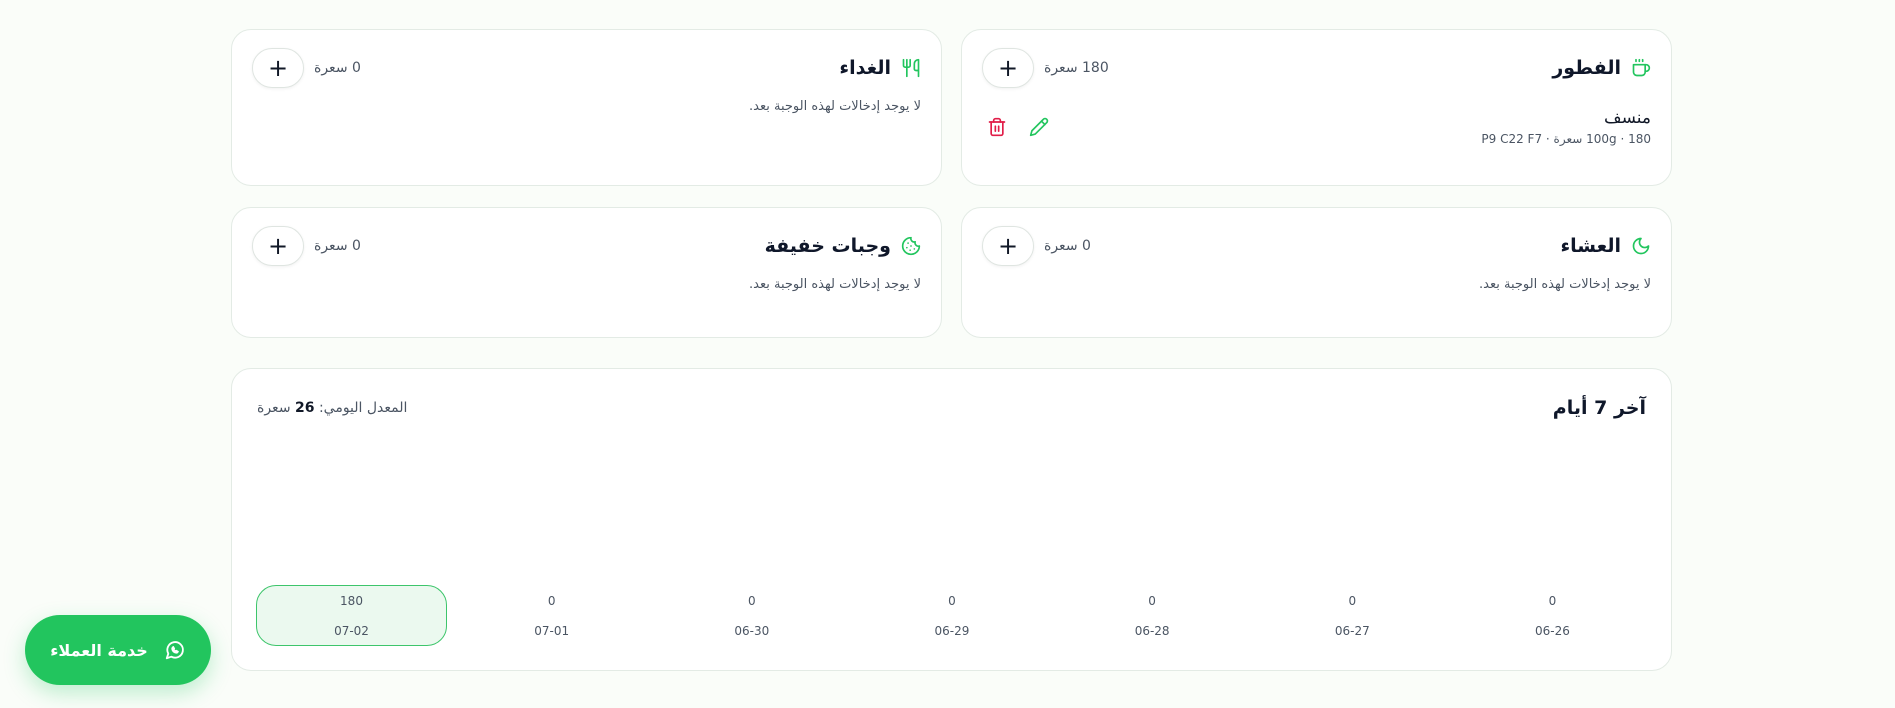  I want to click on day-date: 06-28, so click(1152, 631).